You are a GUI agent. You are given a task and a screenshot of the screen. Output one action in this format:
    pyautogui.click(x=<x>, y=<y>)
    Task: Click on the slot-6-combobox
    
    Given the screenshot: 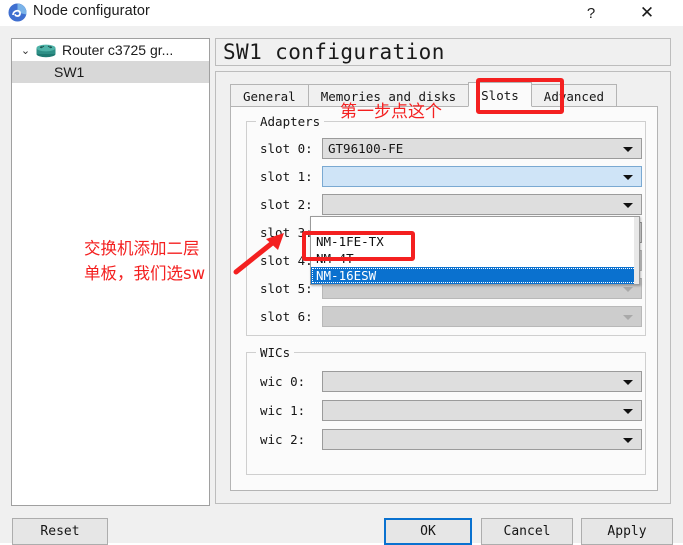 What is the action you would take?
    pyautogui.click(x=482, y=316)
    